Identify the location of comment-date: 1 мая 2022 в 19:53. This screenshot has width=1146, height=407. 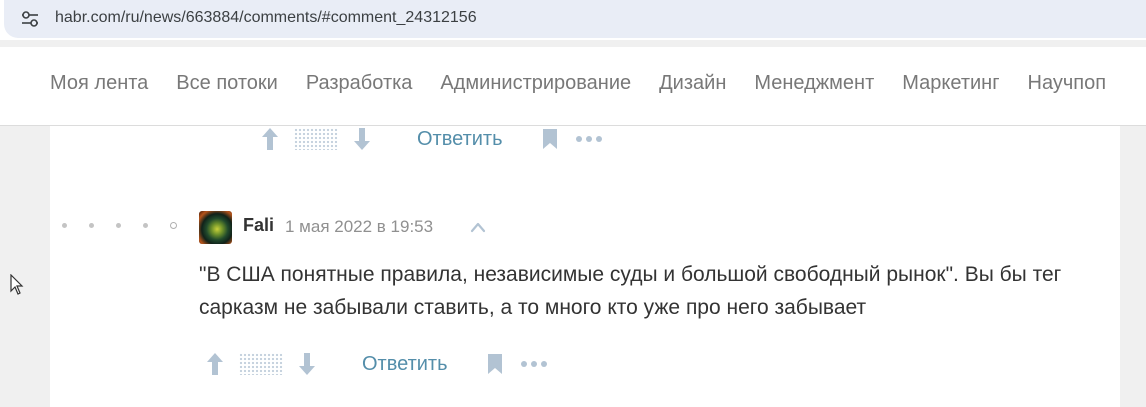
(359, 227).